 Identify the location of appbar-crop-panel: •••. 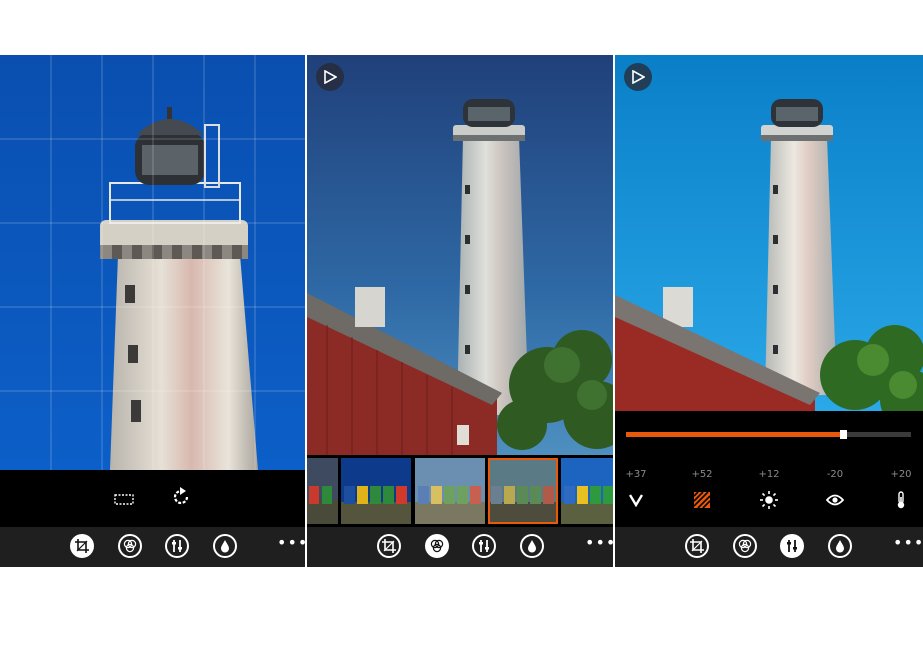
(152, 547).